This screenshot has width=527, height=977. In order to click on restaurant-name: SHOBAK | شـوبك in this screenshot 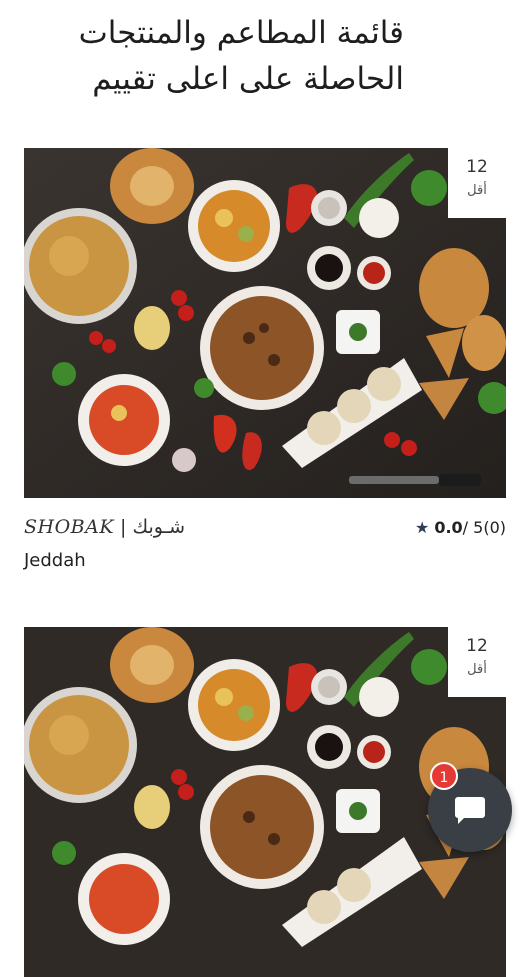, I will do `click(104, 527)`.